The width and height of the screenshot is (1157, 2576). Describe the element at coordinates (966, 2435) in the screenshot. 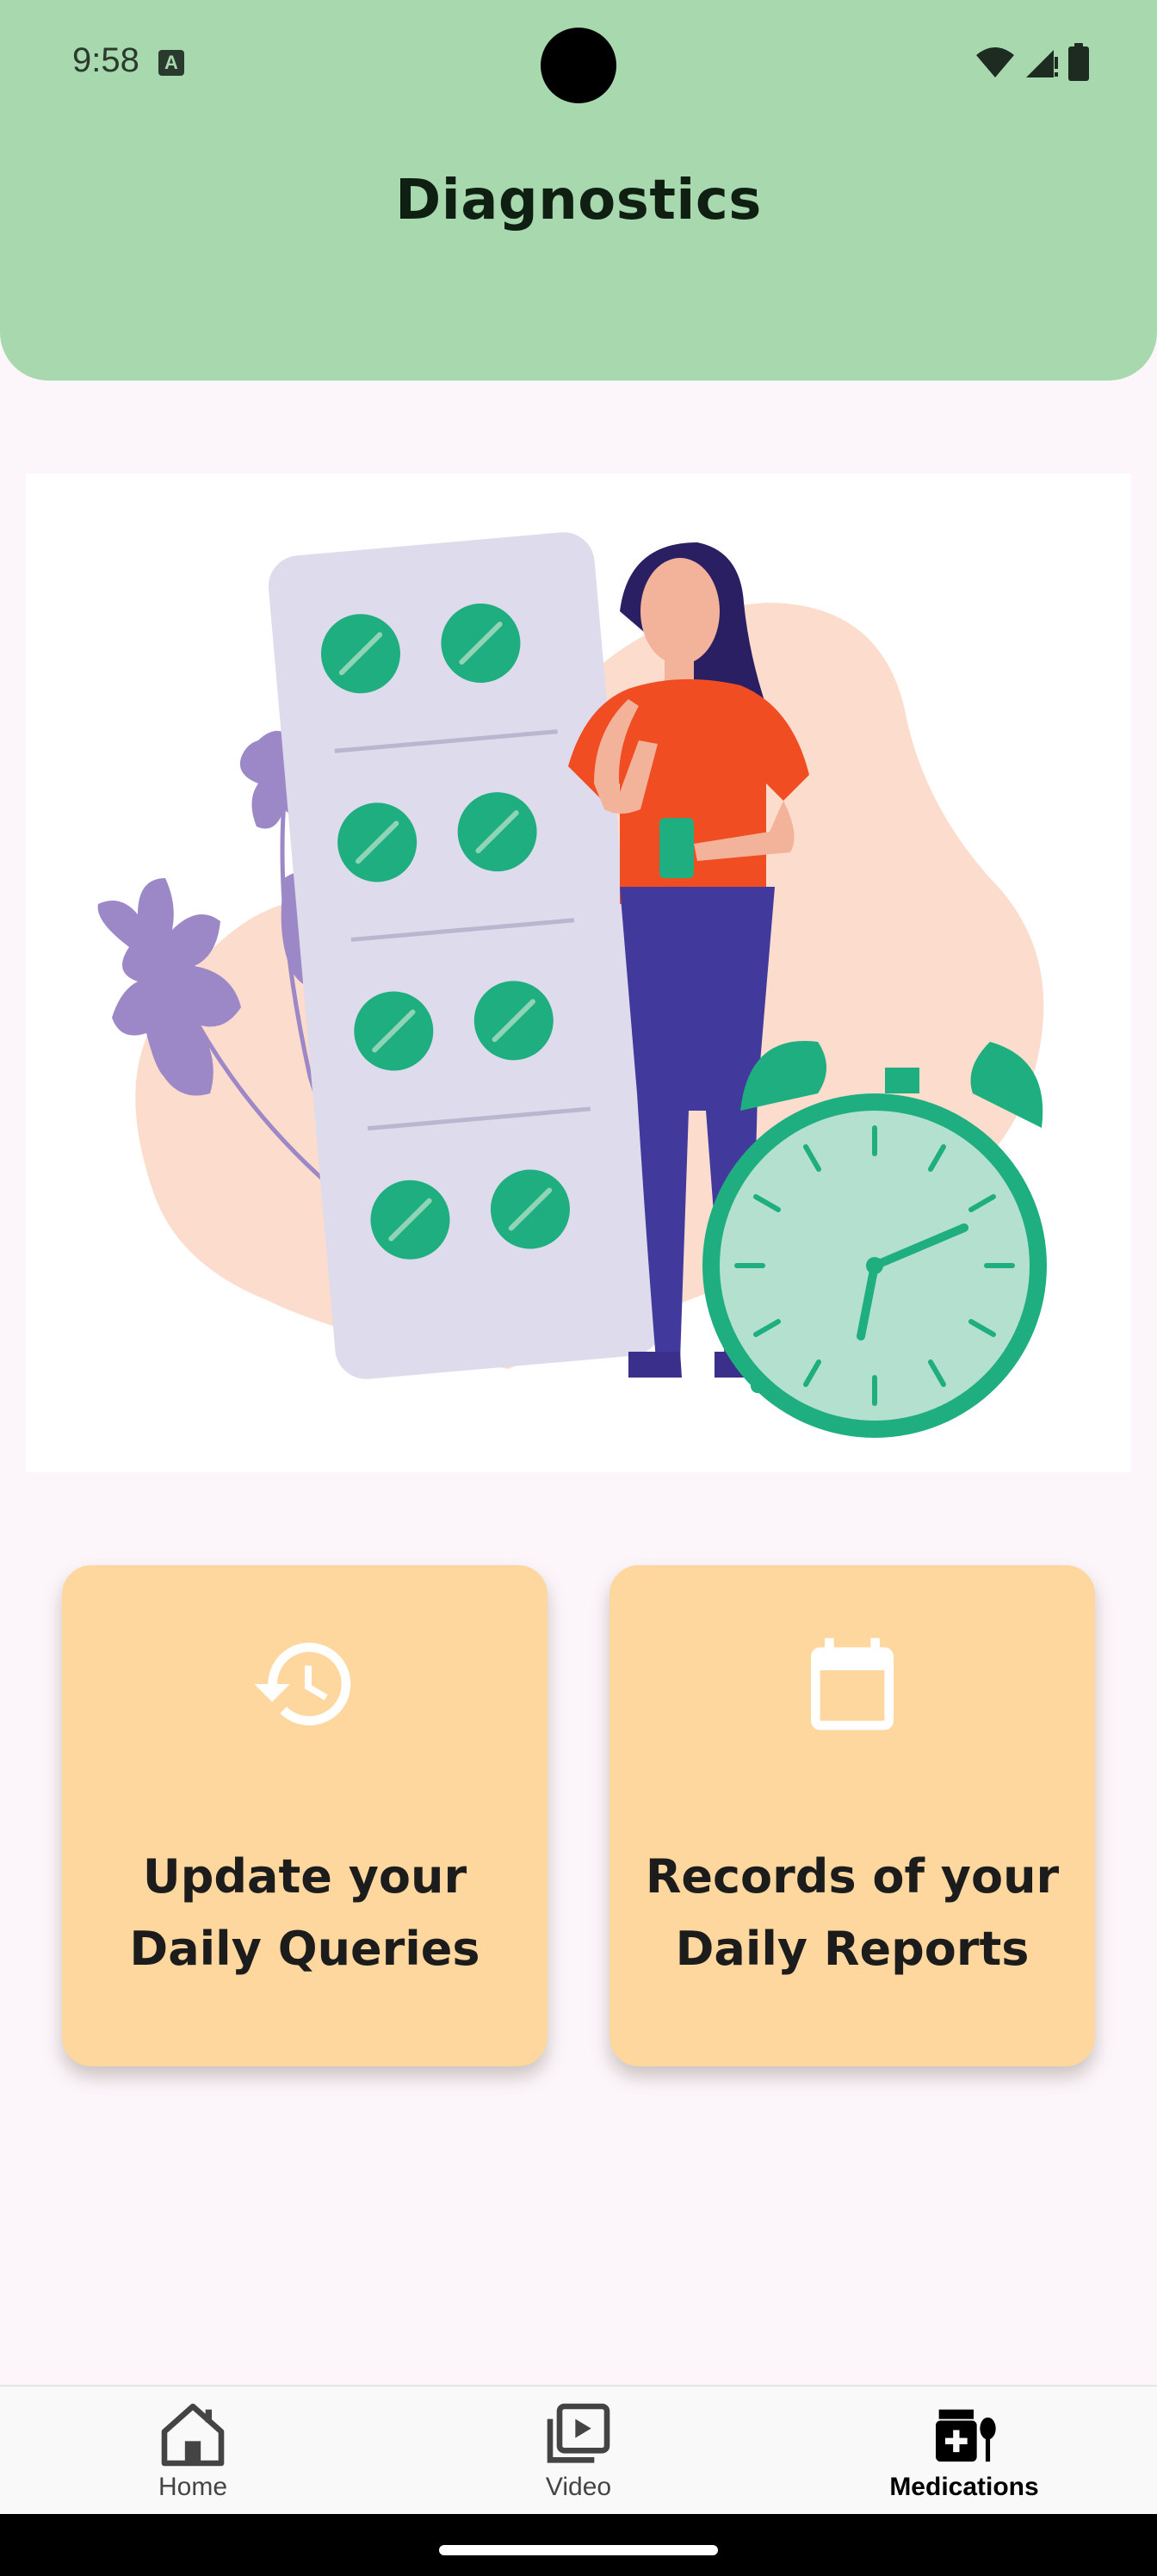

I see `medications-icon` at that location.